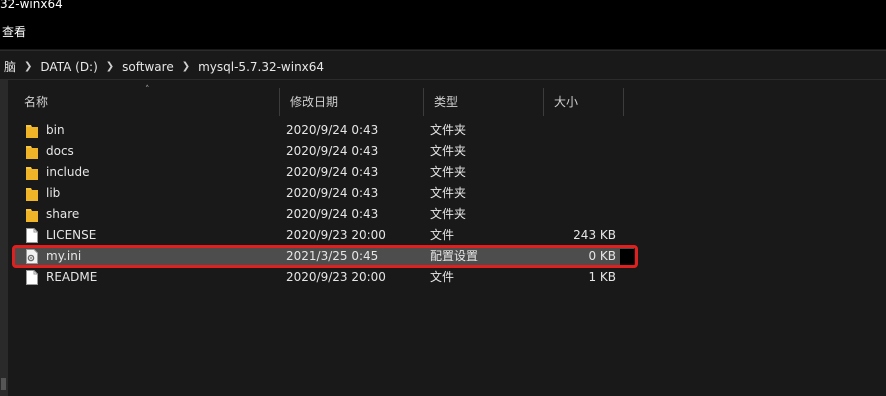 This screenshot has width=886, height=396. Describe the element at coordinates (10, 66) in the screenshot. I see `breadcrumb-item-computer: 脑` at that location.